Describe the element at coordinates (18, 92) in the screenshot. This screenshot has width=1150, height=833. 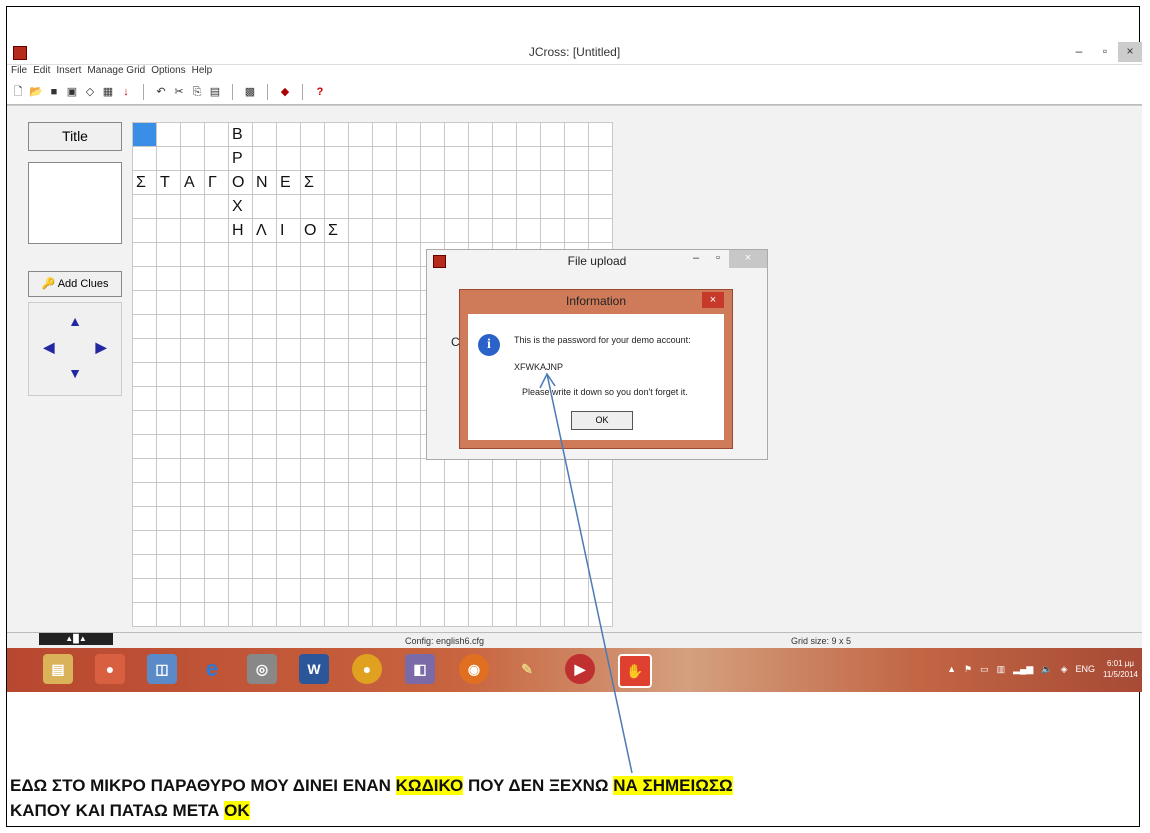
I see `new-file-icon: 🗋` at that location.